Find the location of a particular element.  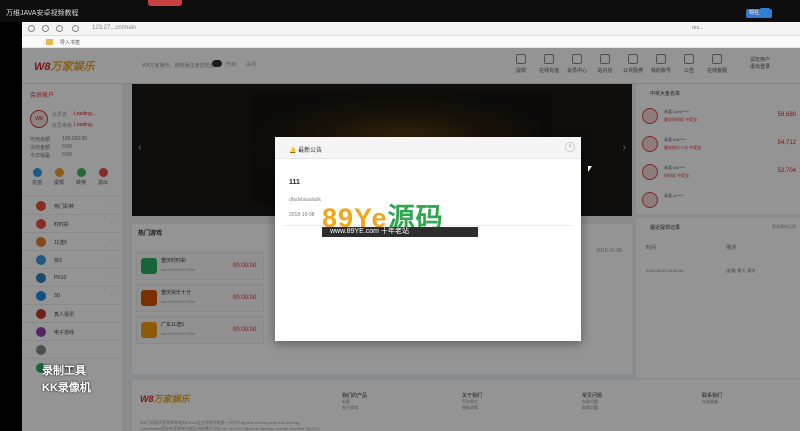

watermark-89ye: 89Ye源码 www.89YE.com 十年老站 is located at coordinates (402, 218).